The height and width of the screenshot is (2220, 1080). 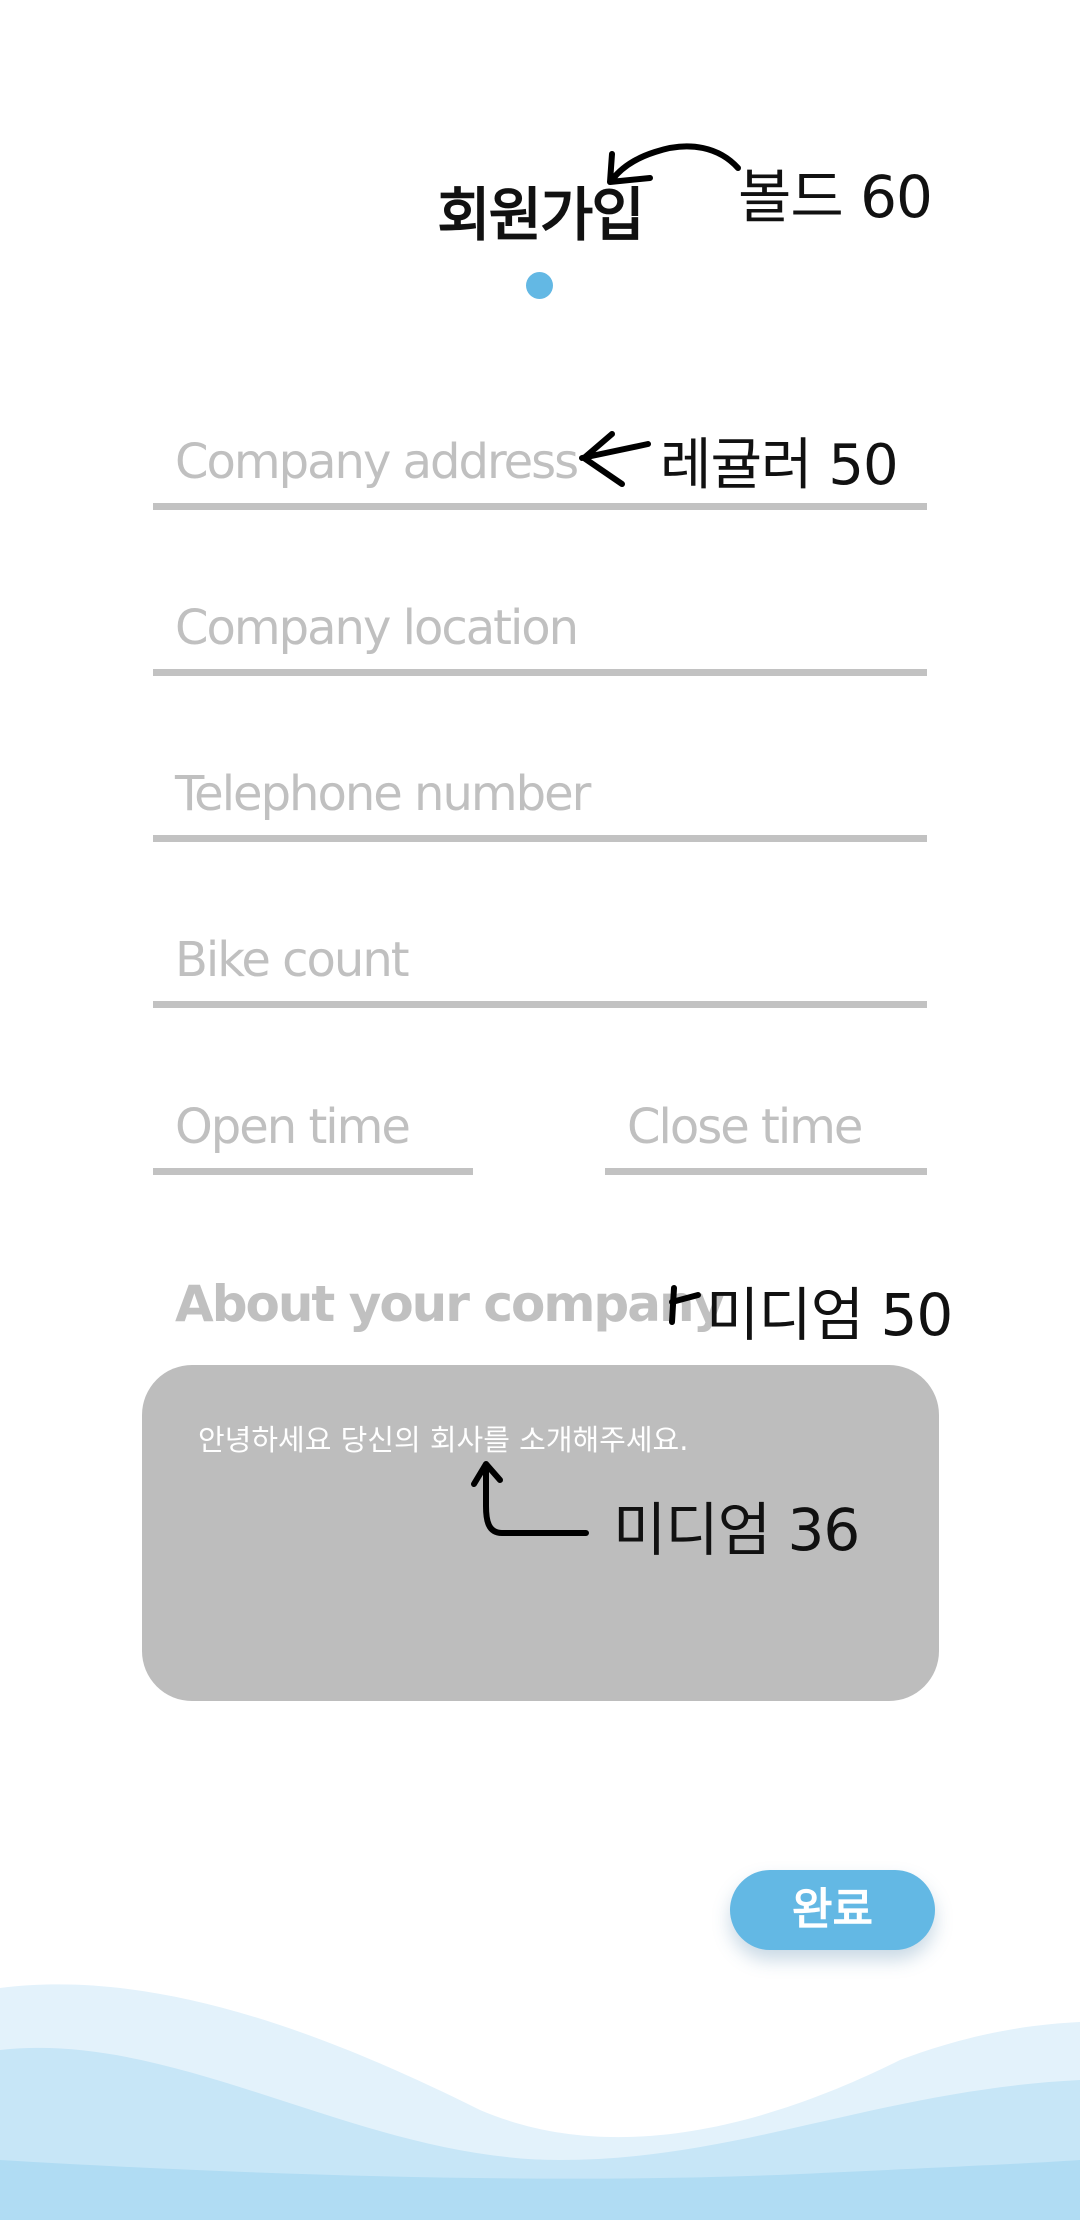 I want to click on about-company-label: About your company, so click(x=450, y=1304).